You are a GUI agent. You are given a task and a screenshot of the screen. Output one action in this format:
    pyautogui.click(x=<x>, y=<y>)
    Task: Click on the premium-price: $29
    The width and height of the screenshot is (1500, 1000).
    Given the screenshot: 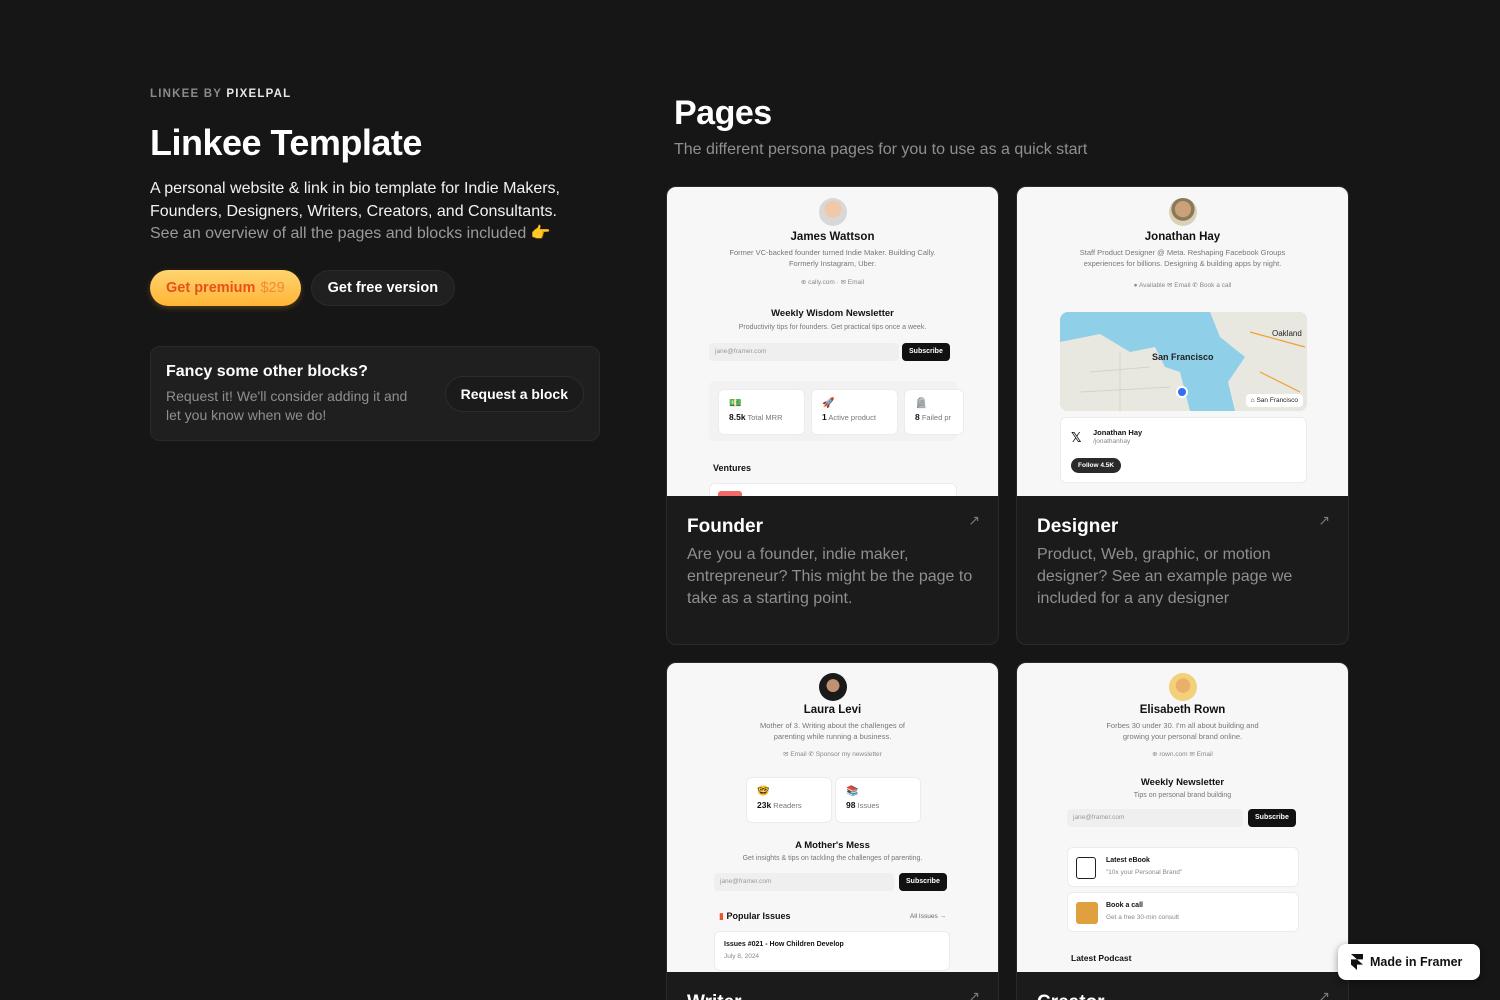 What is the action you would take?
    pyautogui.click(x=272, y=287)
    